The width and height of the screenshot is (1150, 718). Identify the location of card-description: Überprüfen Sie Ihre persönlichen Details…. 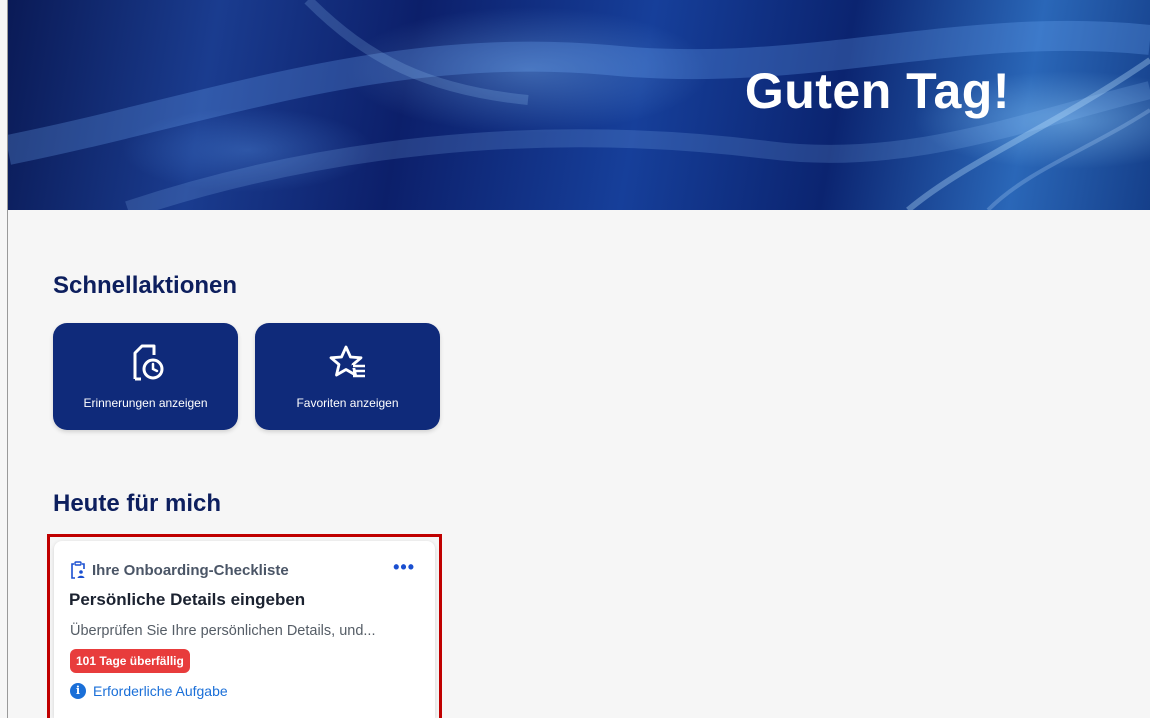
(223, 631).